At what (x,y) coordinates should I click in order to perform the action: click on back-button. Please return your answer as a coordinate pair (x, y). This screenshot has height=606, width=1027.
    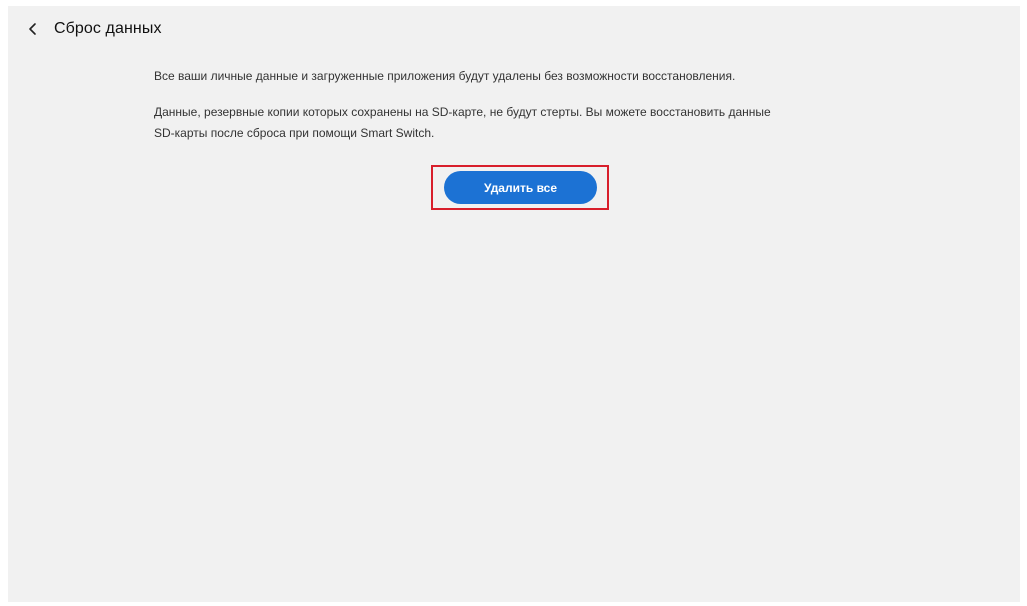
    Looking at the image, I should click on (33, 29).